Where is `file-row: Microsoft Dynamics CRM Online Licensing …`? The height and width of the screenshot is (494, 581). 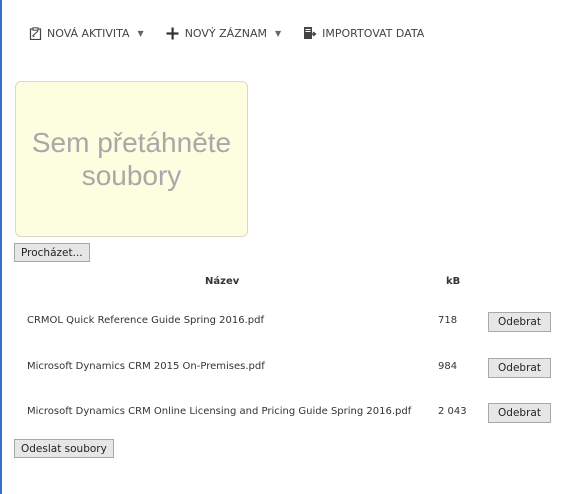 file-row: Microsoft Dynamics CRM Online Licensing … is located at coordinates (290, 413).